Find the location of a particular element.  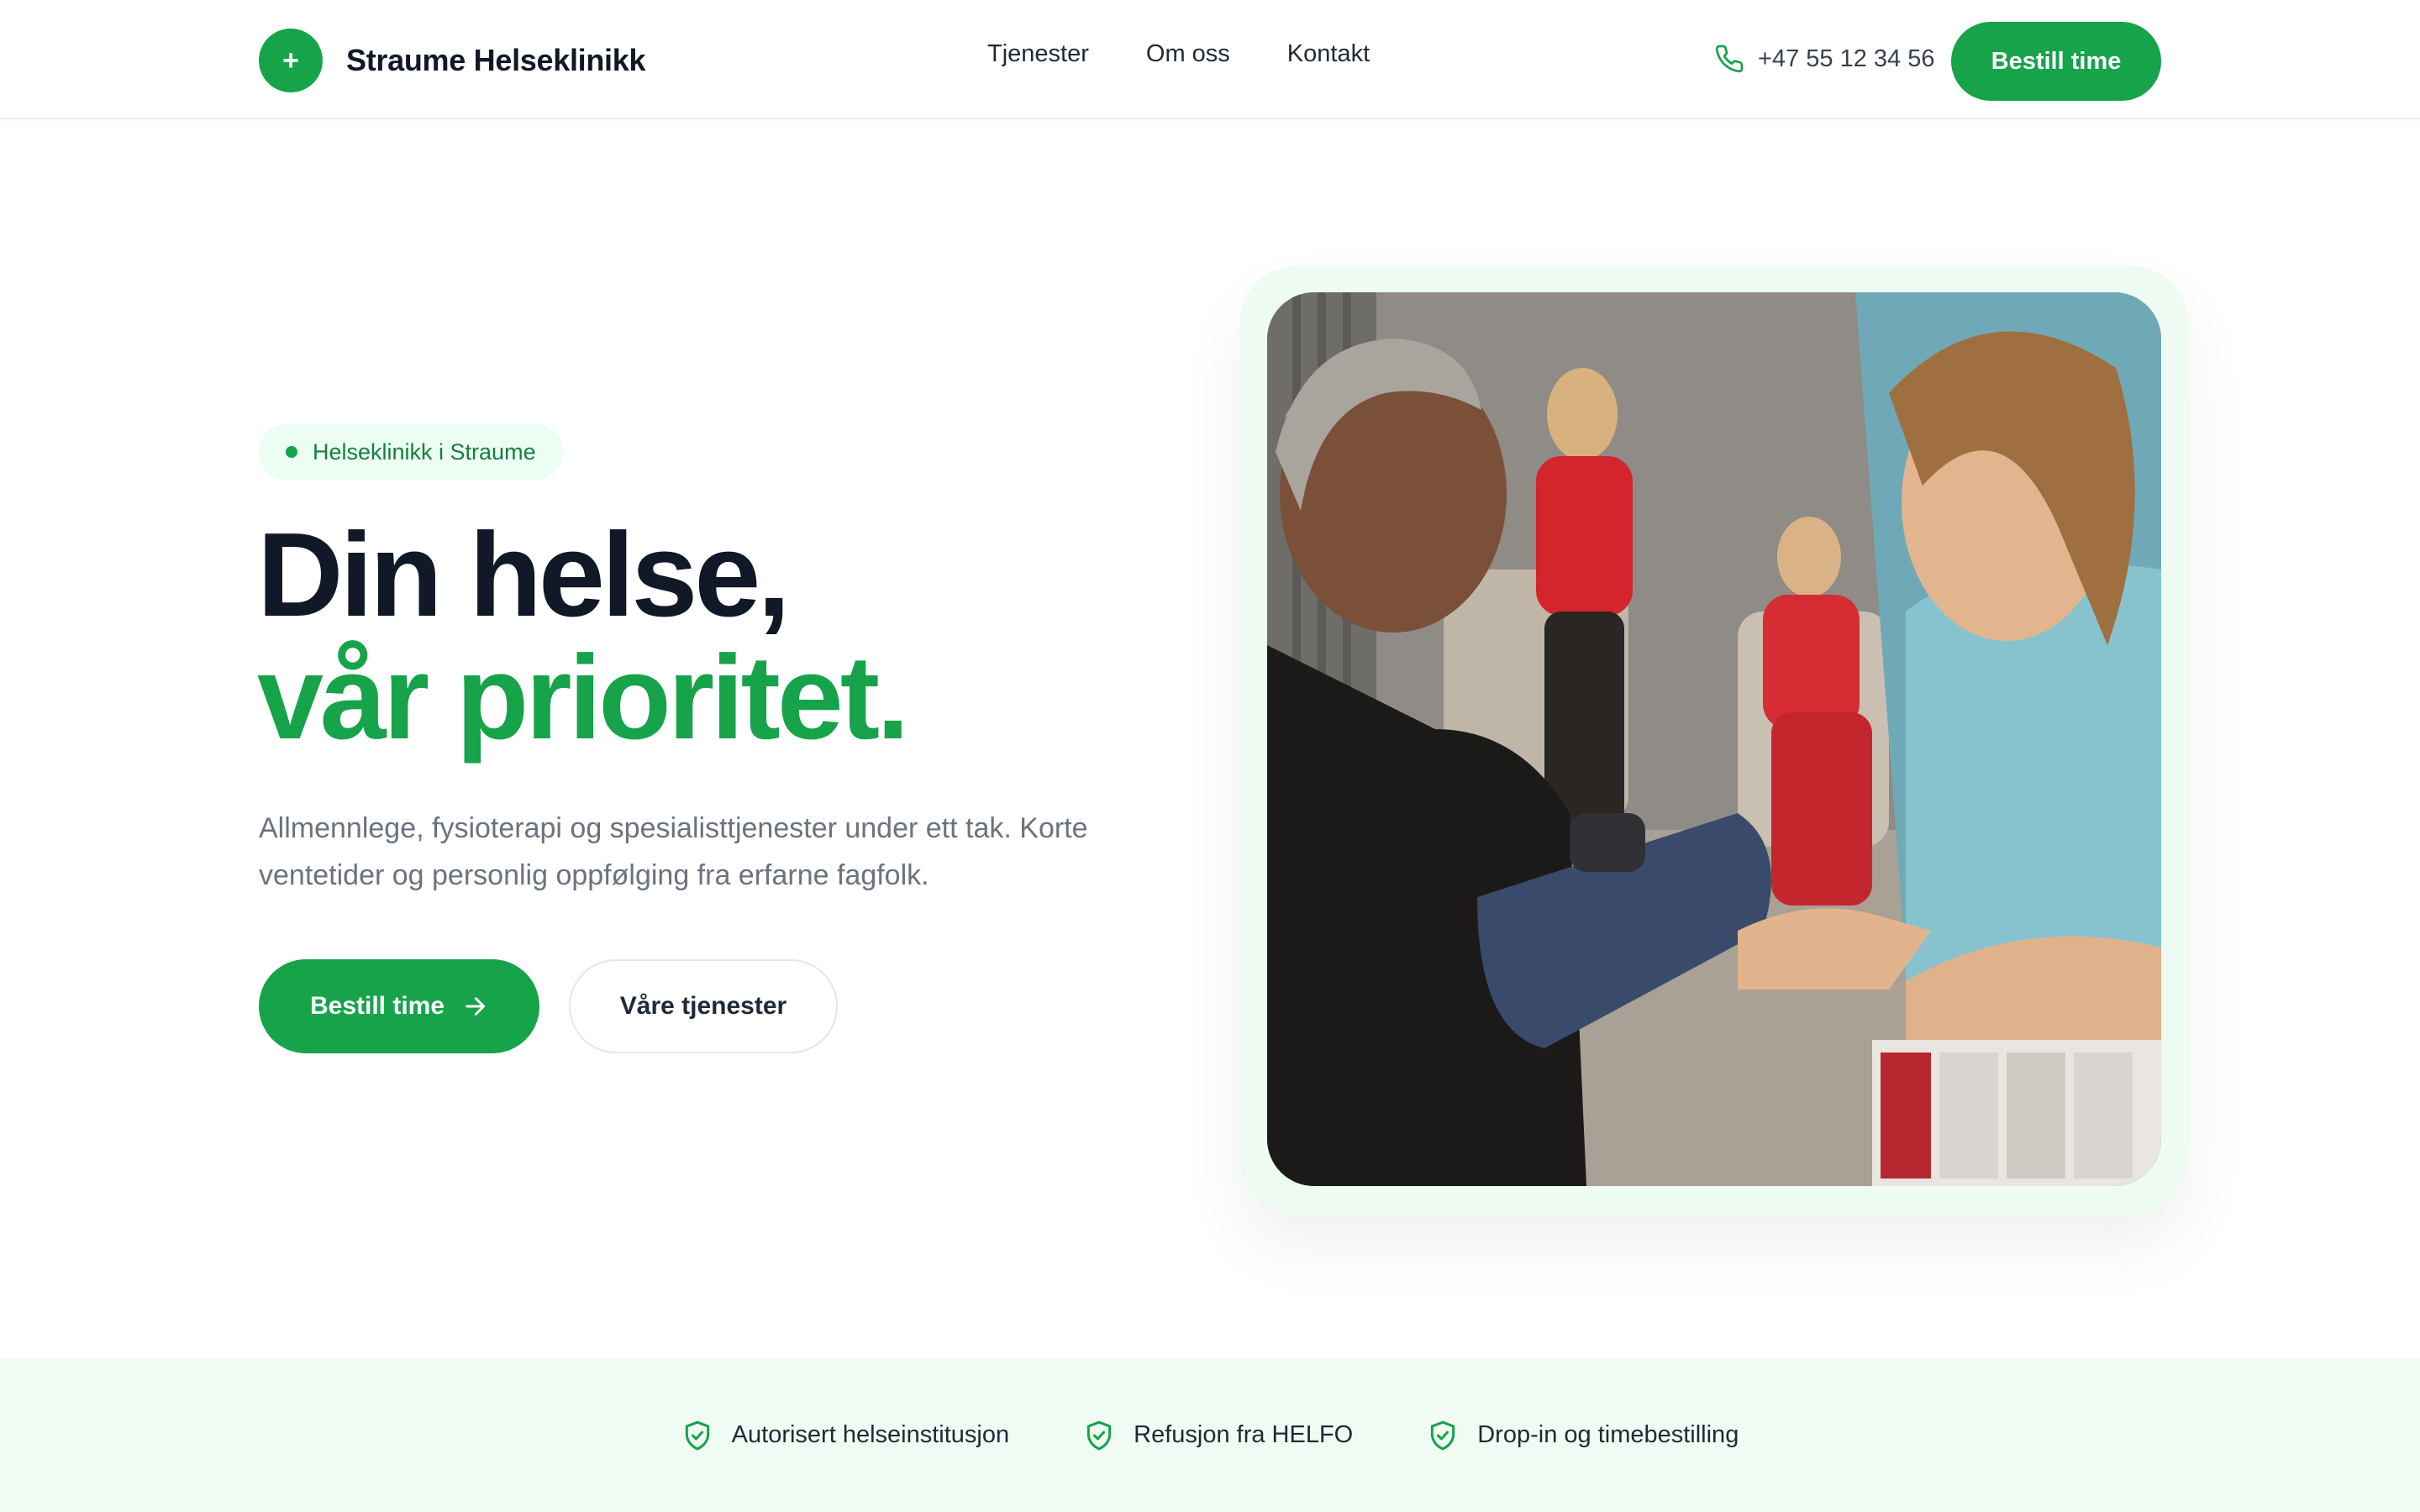

trust-item-drop-in: Drop-in og timebestilling is located at coordinates (1583, 1436).